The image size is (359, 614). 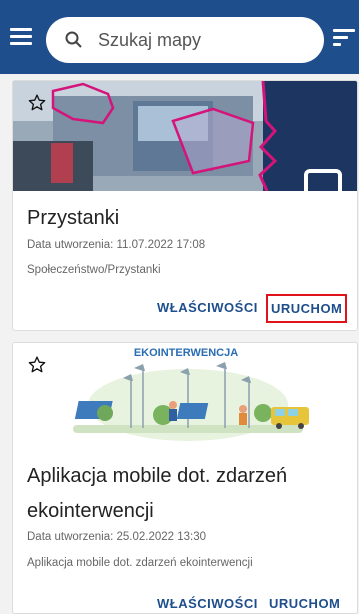 What do you see at coordinates (94, 270) in the screenshot?
I see `map-category: Społeczeństwo/Przystanki` at bounding box center [94, 270].